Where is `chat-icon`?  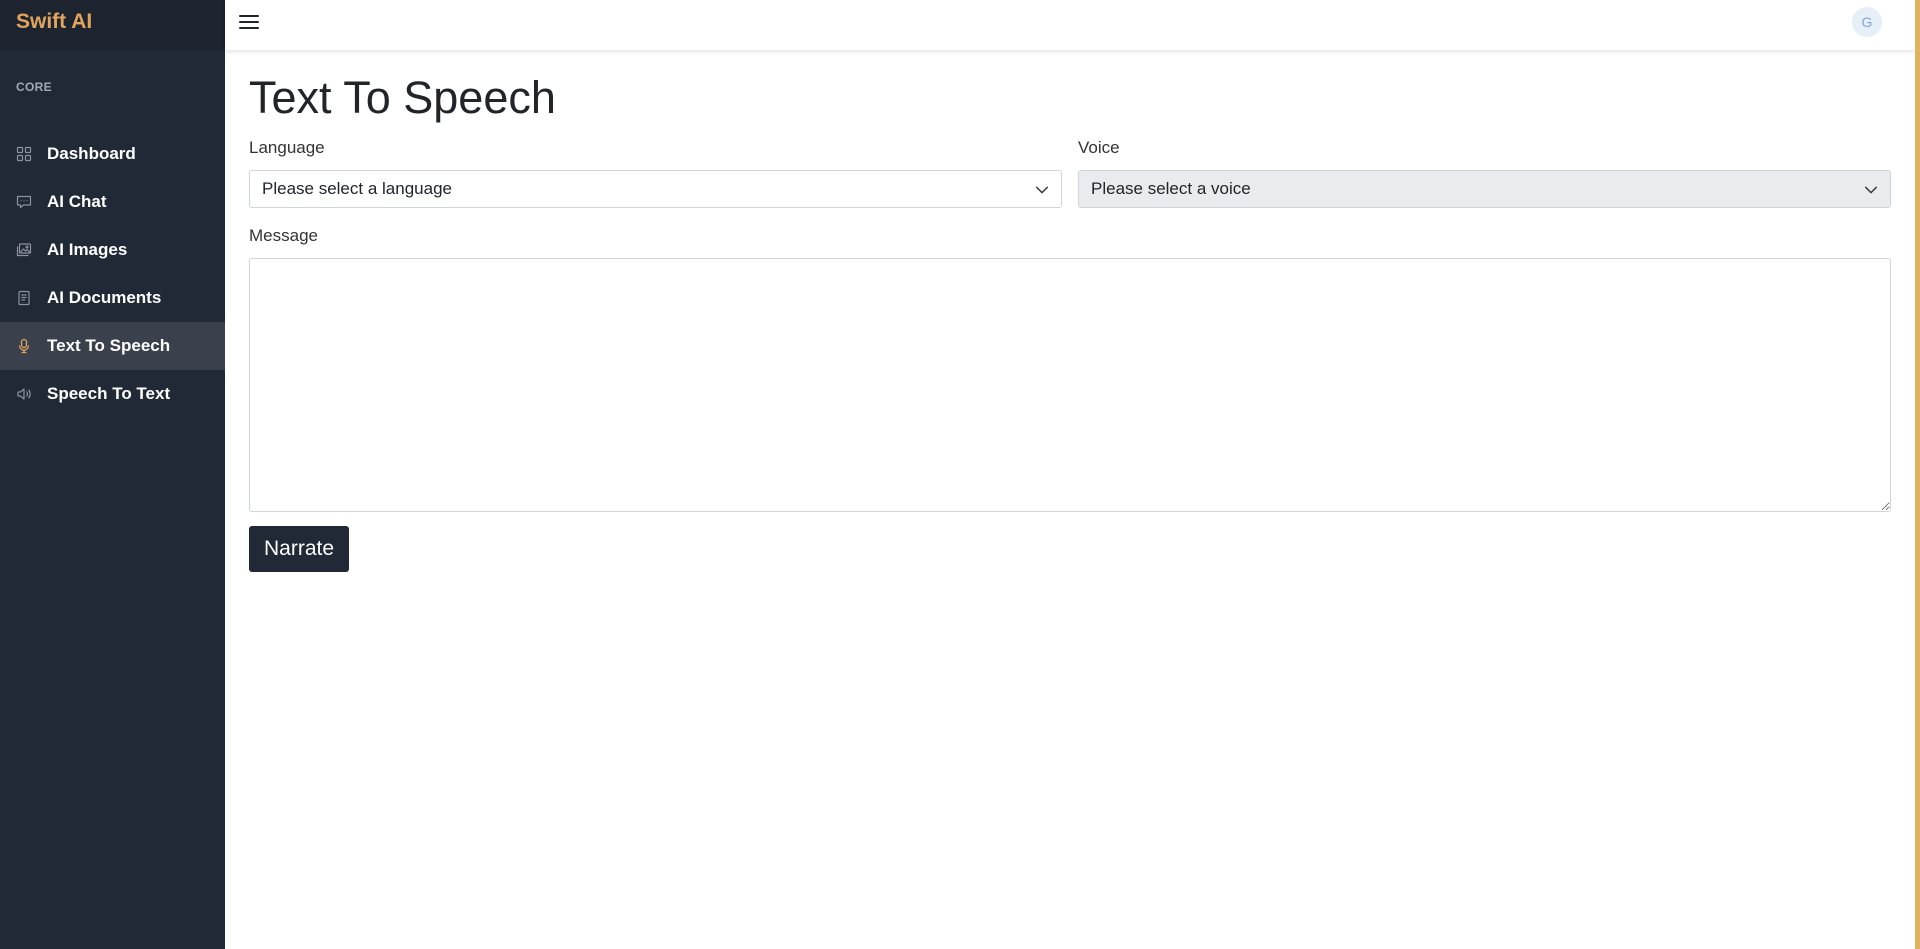 chat-icon is located at coordinates (24, 202).